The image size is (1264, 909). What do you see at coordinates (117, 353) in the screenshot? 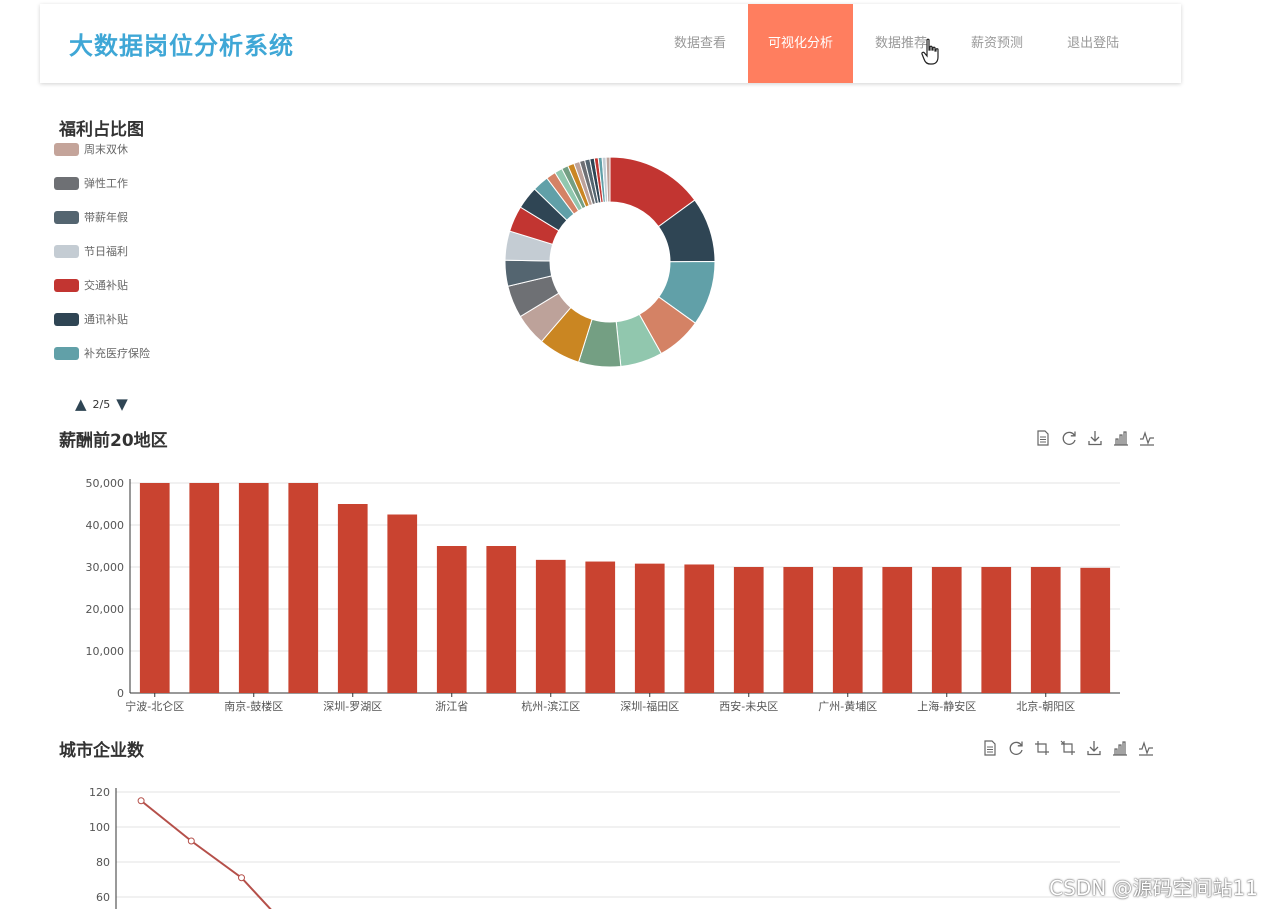
I see `legend-label: 补充医疗保险` at bounding box center [117, 353].